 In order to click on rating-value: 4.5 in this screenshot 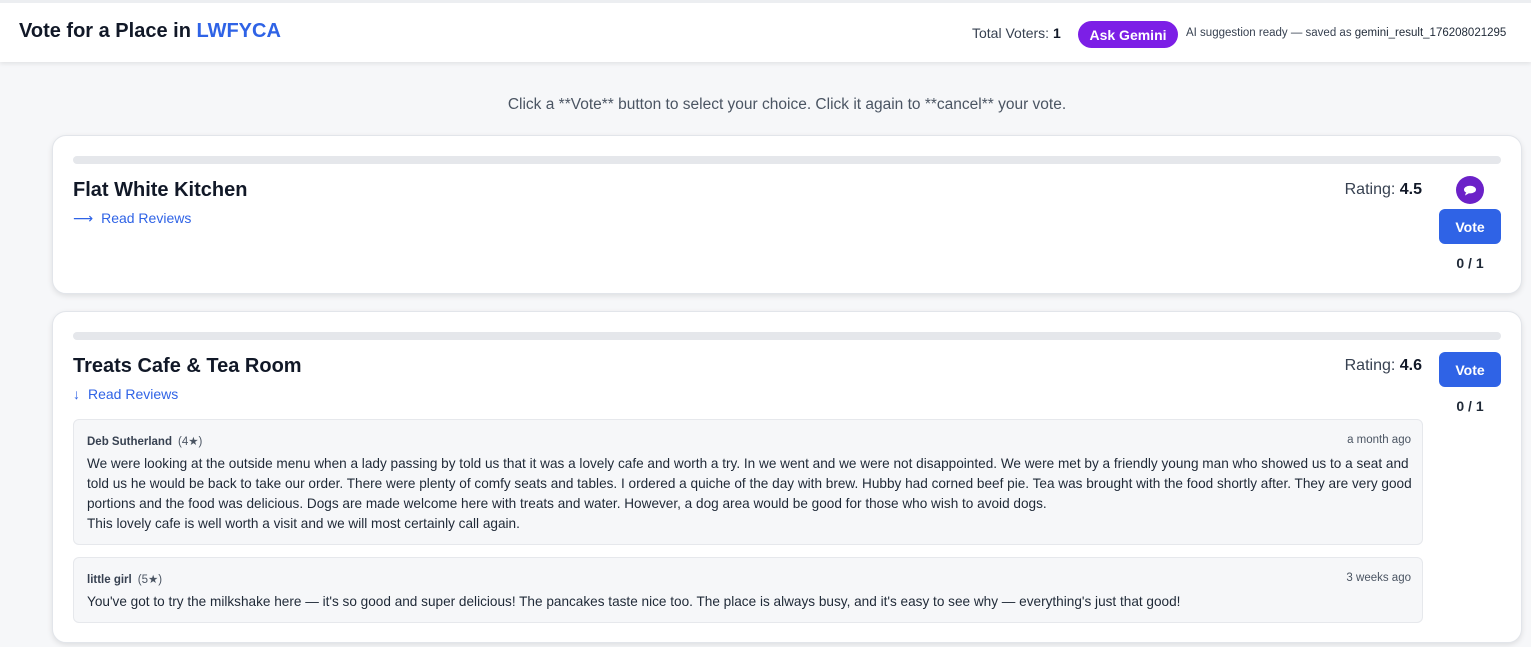, I will do `click(1410, 189)`.